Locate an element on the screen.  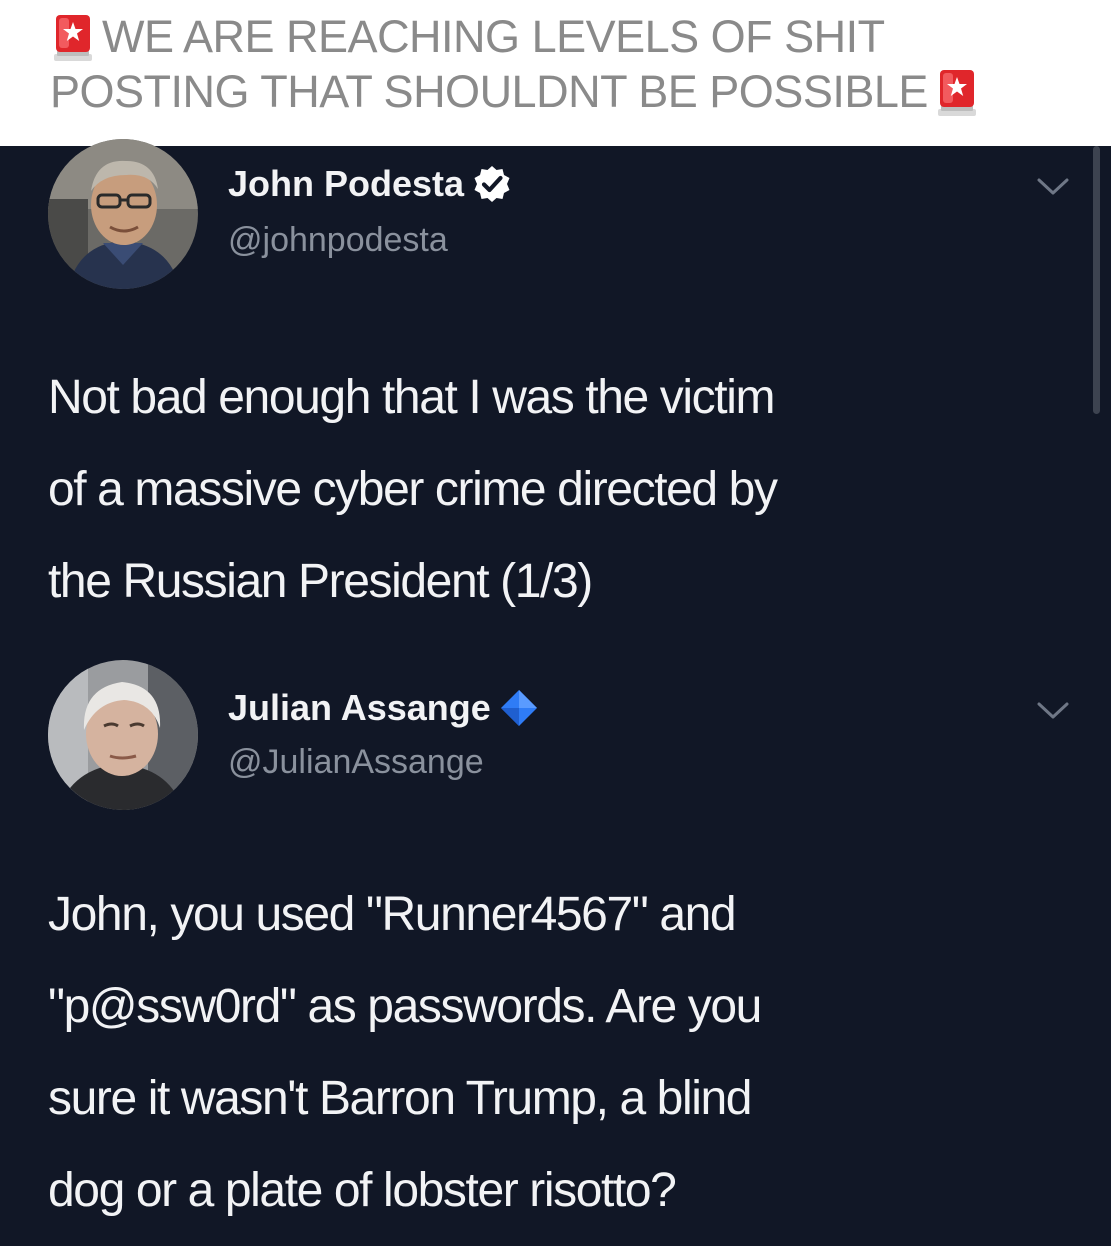
verified-check-icon is located at coordinates (492, 184).